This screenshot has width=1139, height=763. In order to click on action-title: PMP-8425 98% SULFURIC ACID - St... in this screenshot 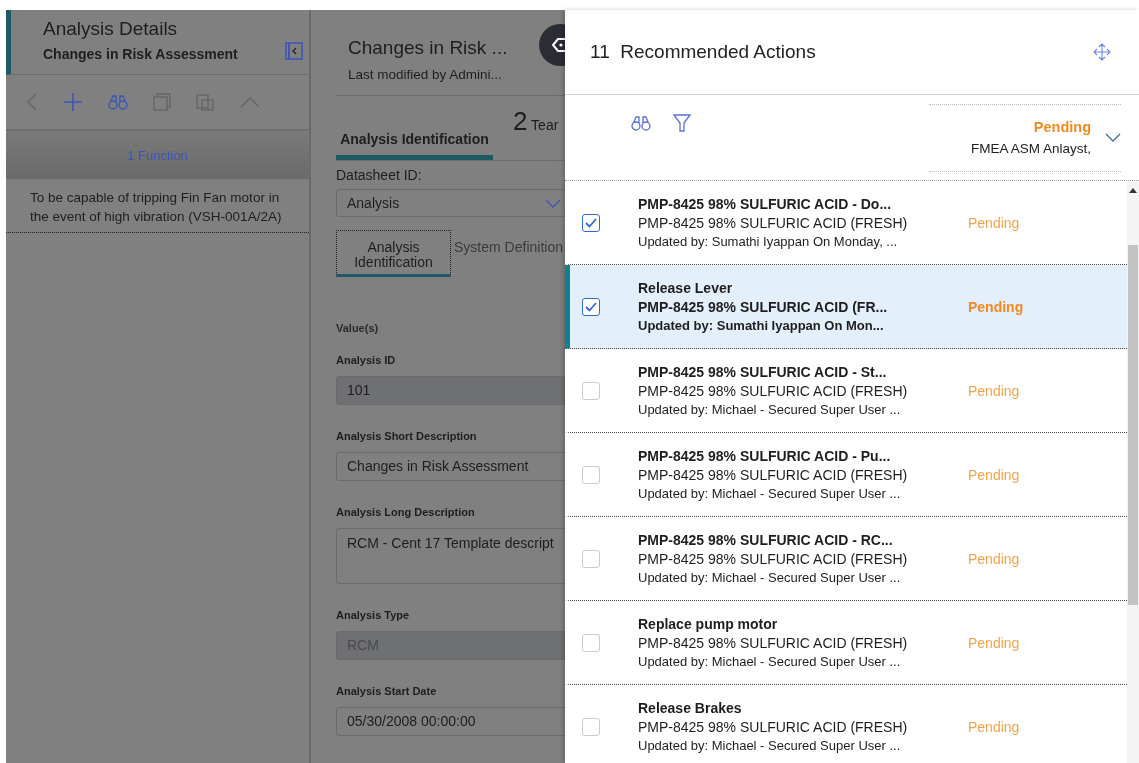, I will do `click(763, 372)`.